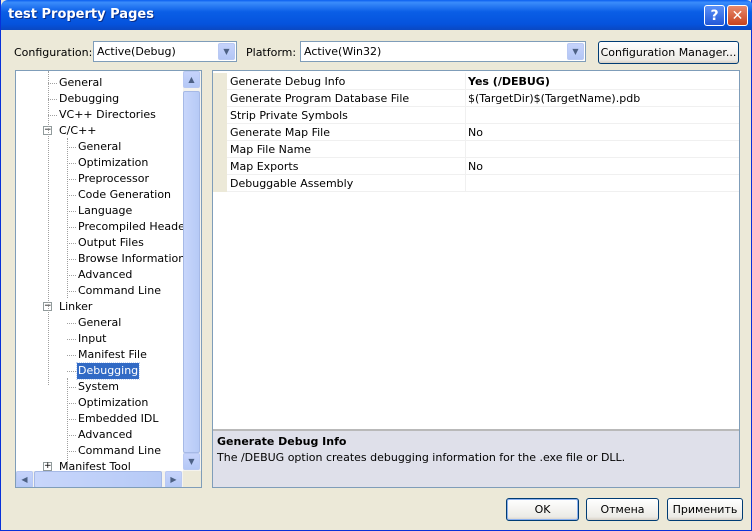 Image resolution: width=752 pixels, height=531 pixels. What do you see at coordinates (136, 227) in the screenshot?
I see `tree-item: Precompiled Headers` at bounding box center [136, 227].